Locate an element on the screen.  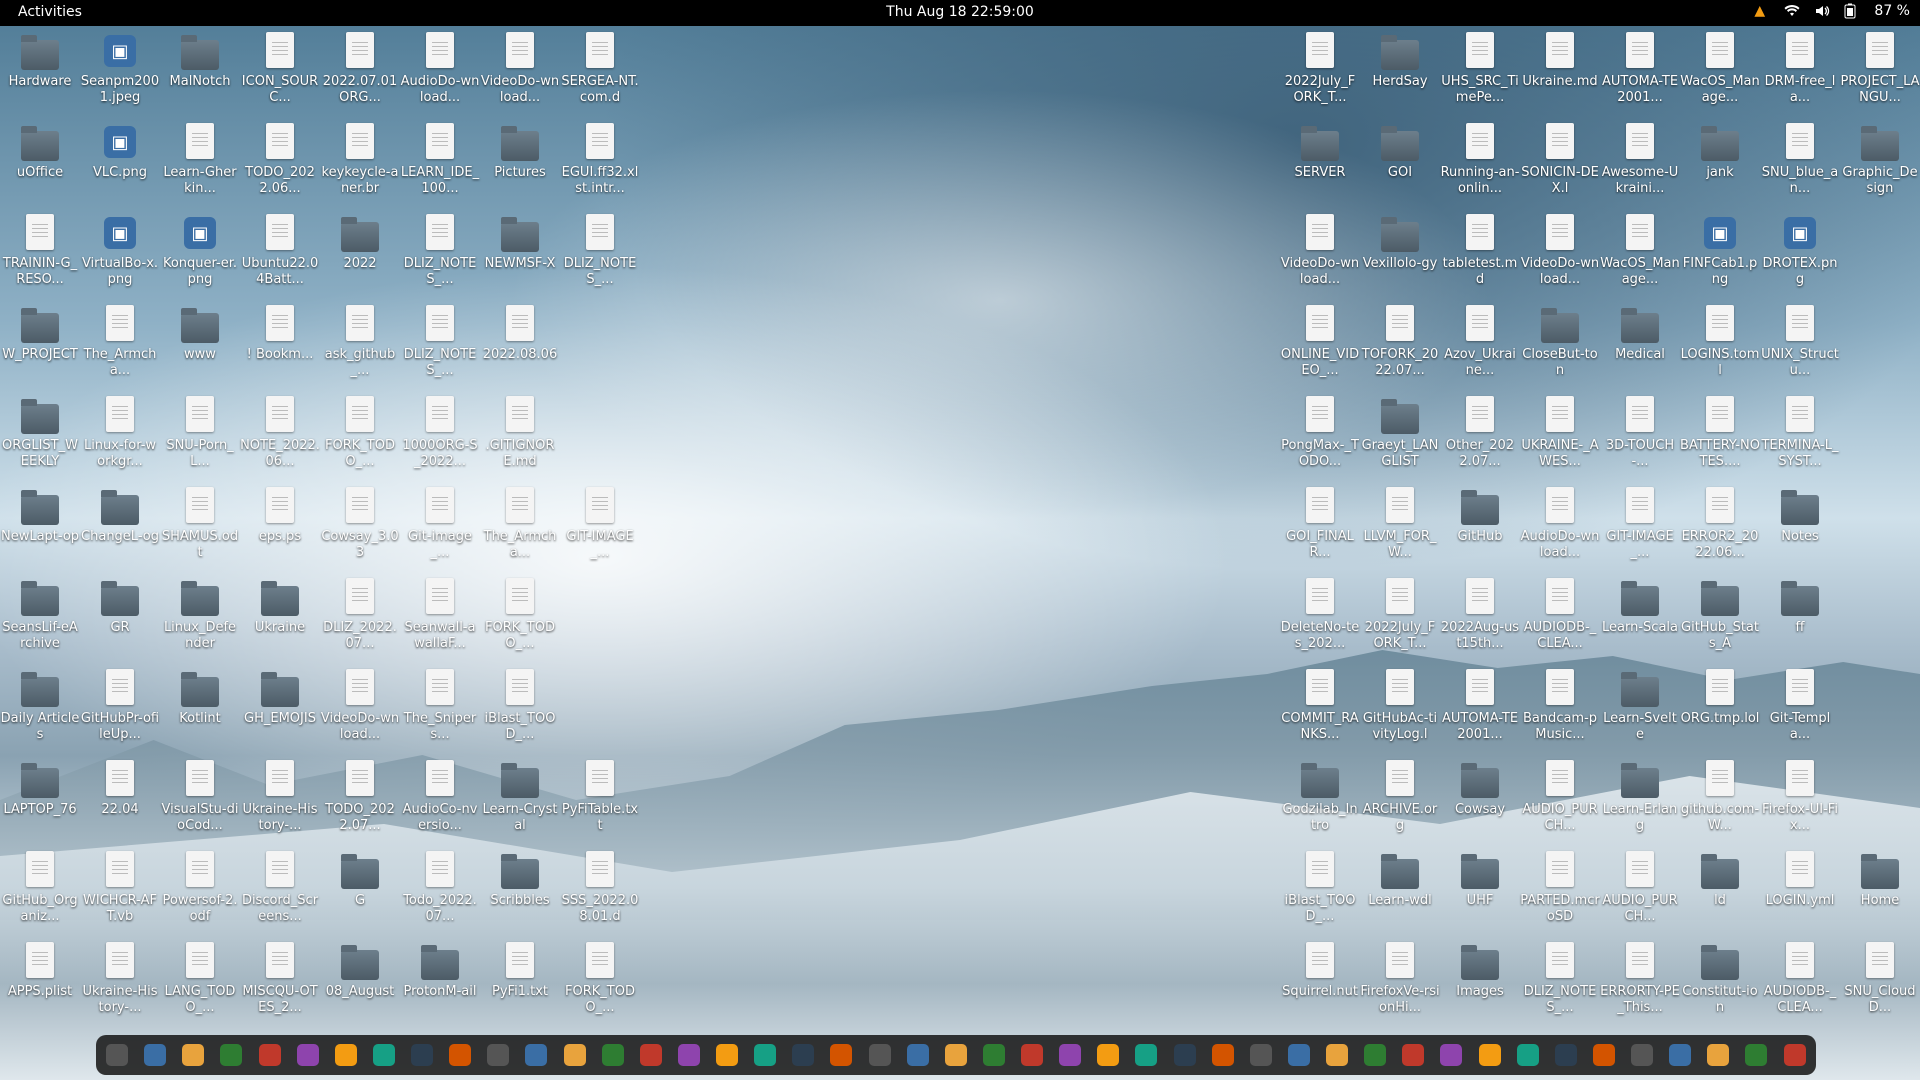
desktop-icon: jank is located at coordinates (1720, 163).